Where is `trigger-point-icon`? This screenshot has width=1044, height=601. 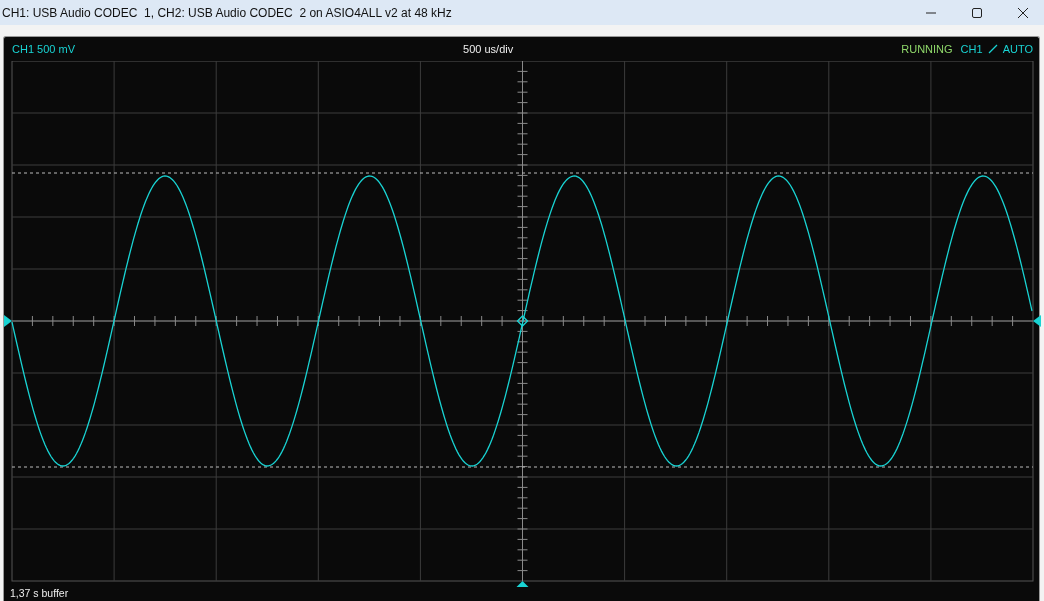 trigger-point-icon is located at coordinates (522, 321).